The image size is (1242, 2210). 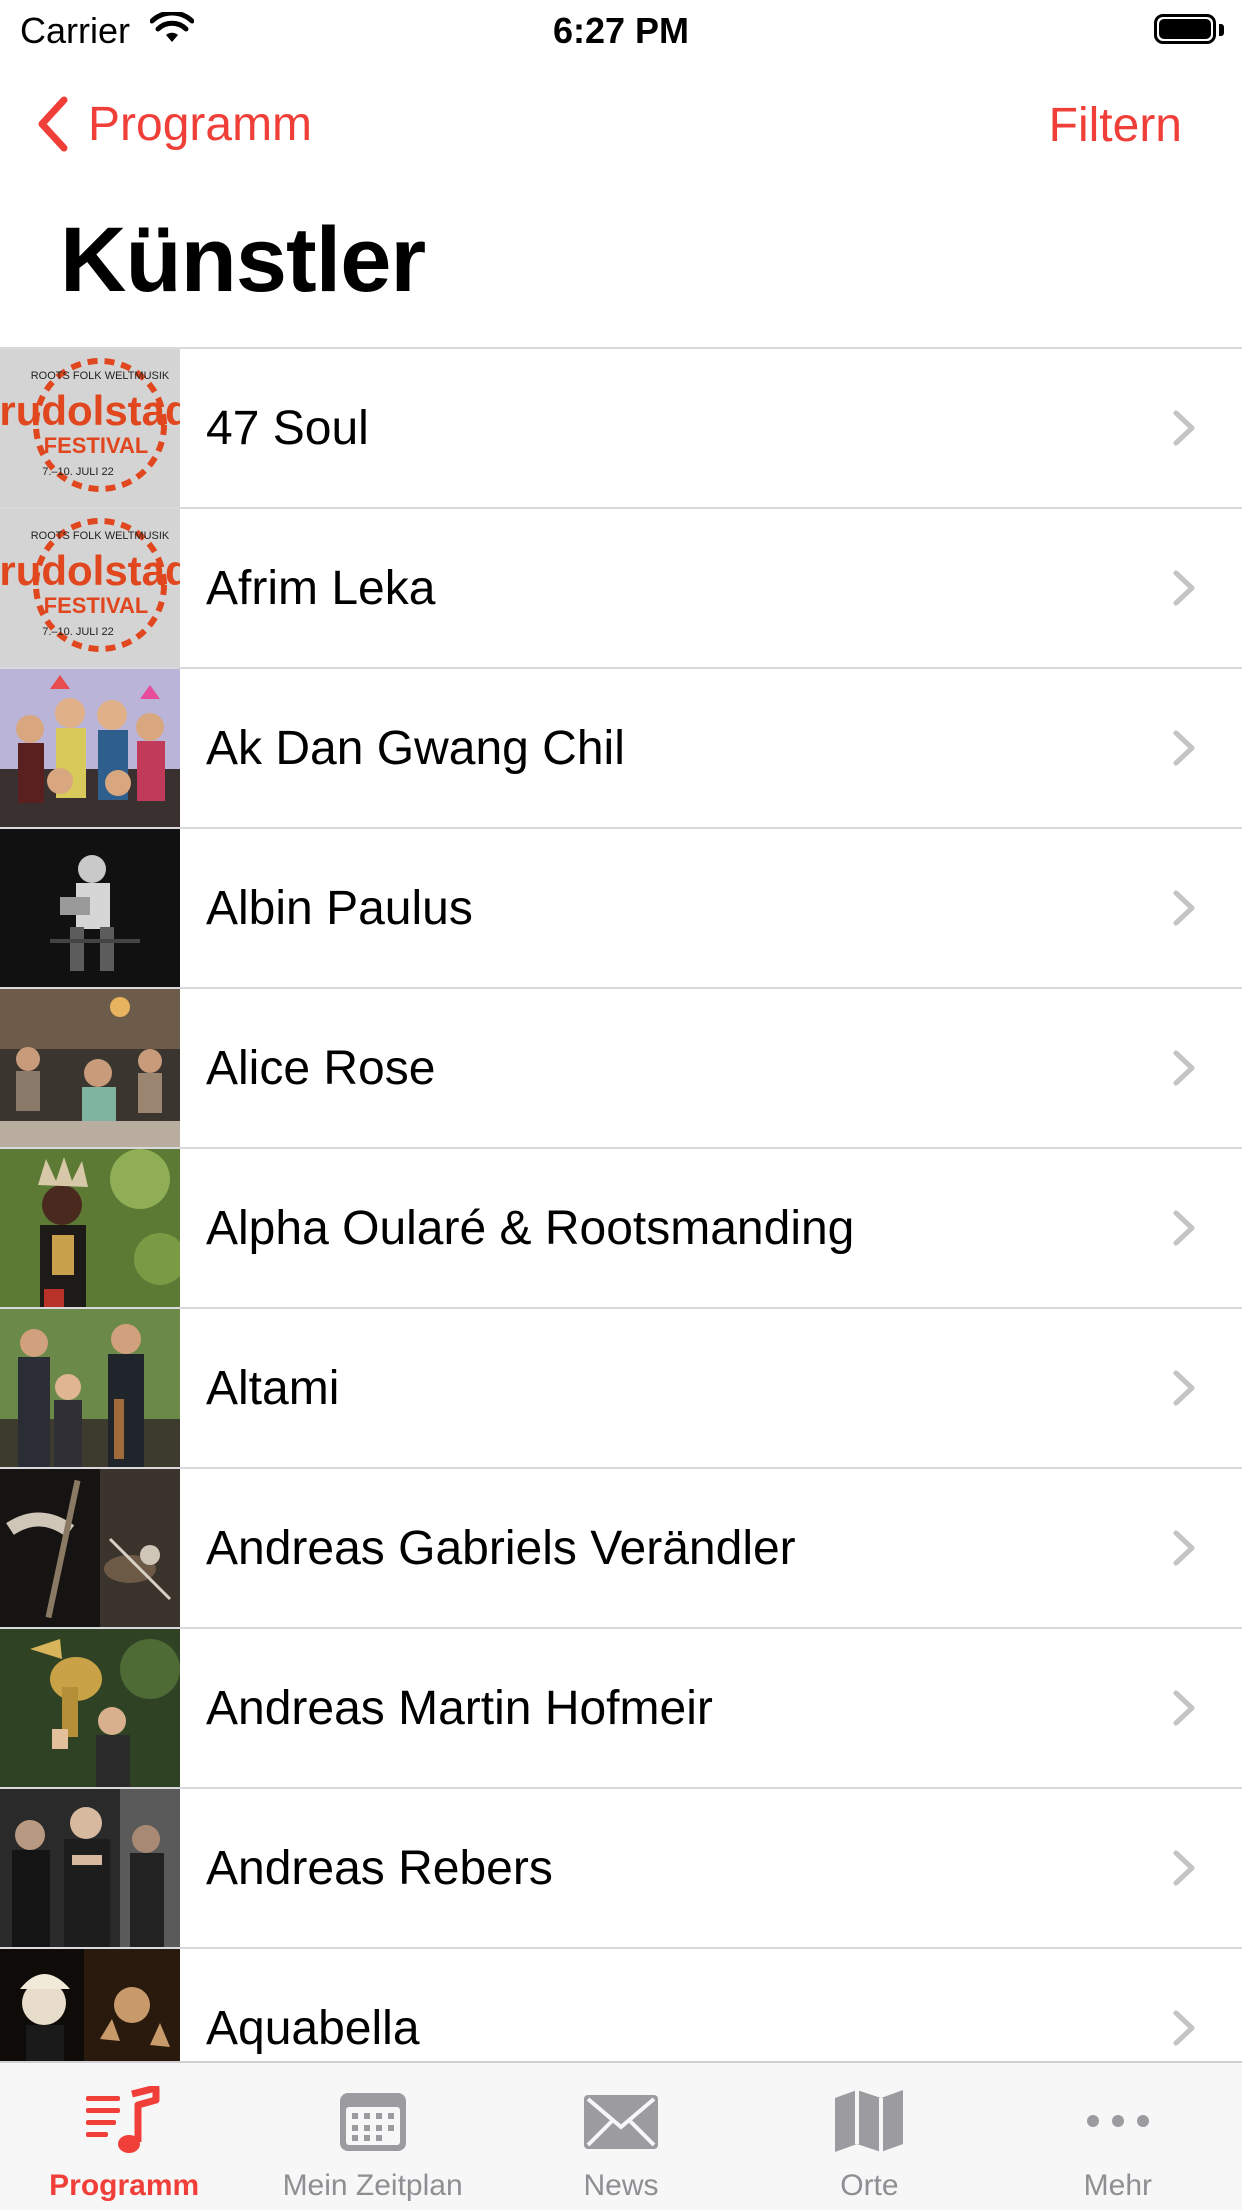 I want to click on artist-row: Alpha Oularé & Rootsmanding, so click(x=621, y=1229).